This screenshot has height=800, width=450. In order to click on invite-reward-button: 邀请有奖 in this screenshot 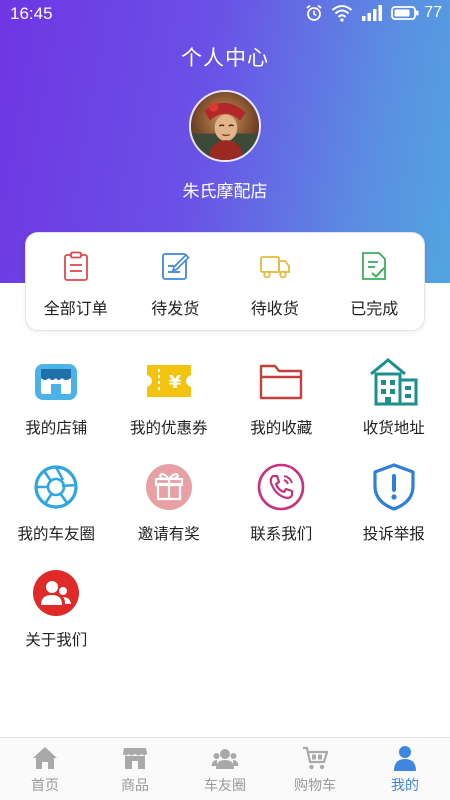, I will do `click(169, 514)`.